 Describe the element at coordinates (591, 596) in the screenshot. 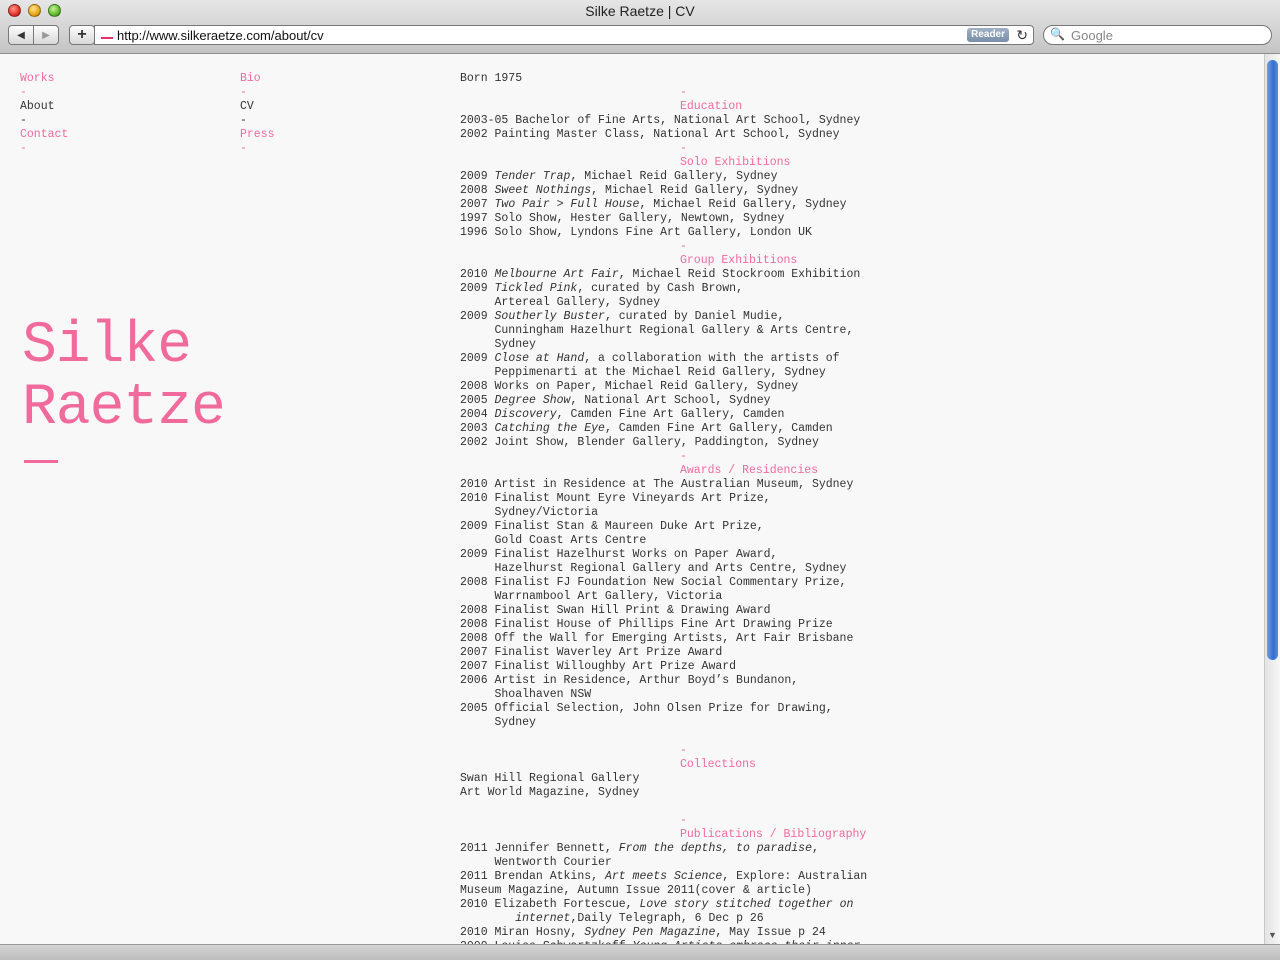

I see `cv-entry: Warrnambool Art Gallery, Victoria` at that location.